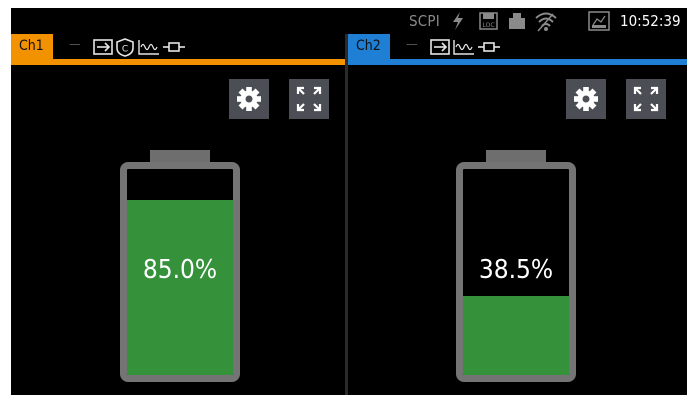 The height and width of the screenshot is (395, 687). Describe the element at coordinates (517, 62) in the screenshot. I see `channel-2-accent-line` at that location.